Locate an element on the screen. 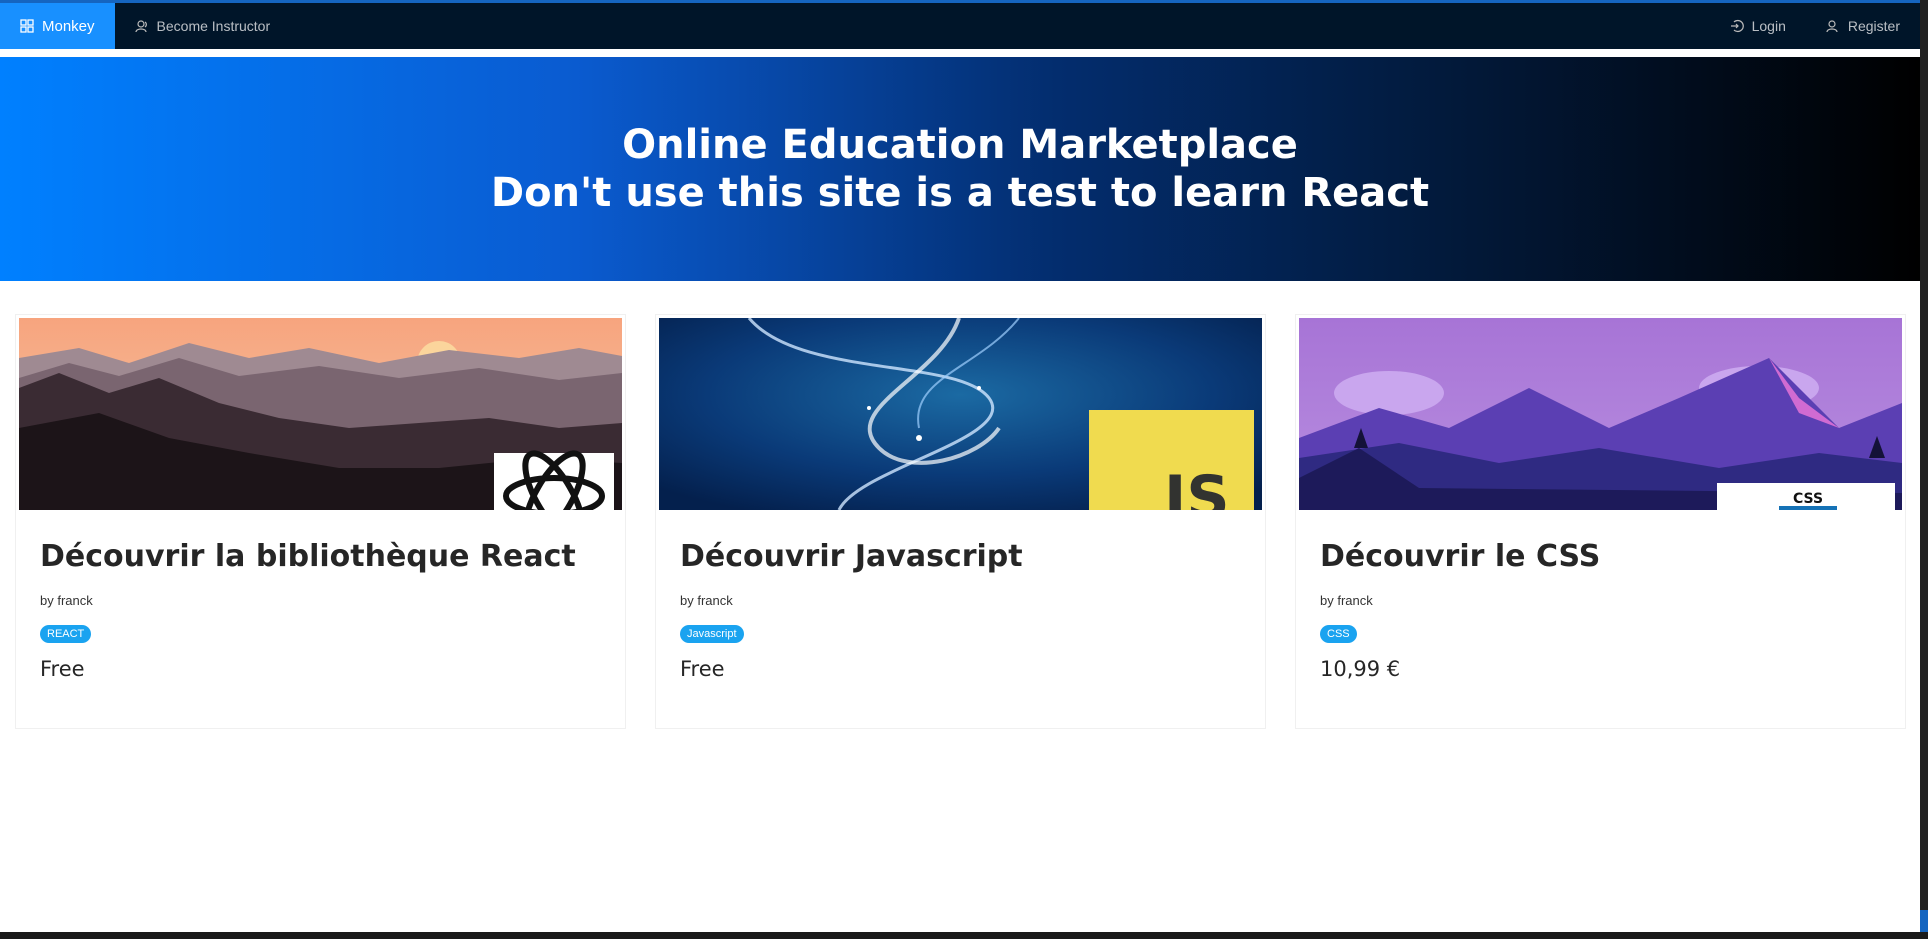 The image size is (1928, 939). hero-title-line1: Online Education Marketplace is located at coordinates (960, 145).